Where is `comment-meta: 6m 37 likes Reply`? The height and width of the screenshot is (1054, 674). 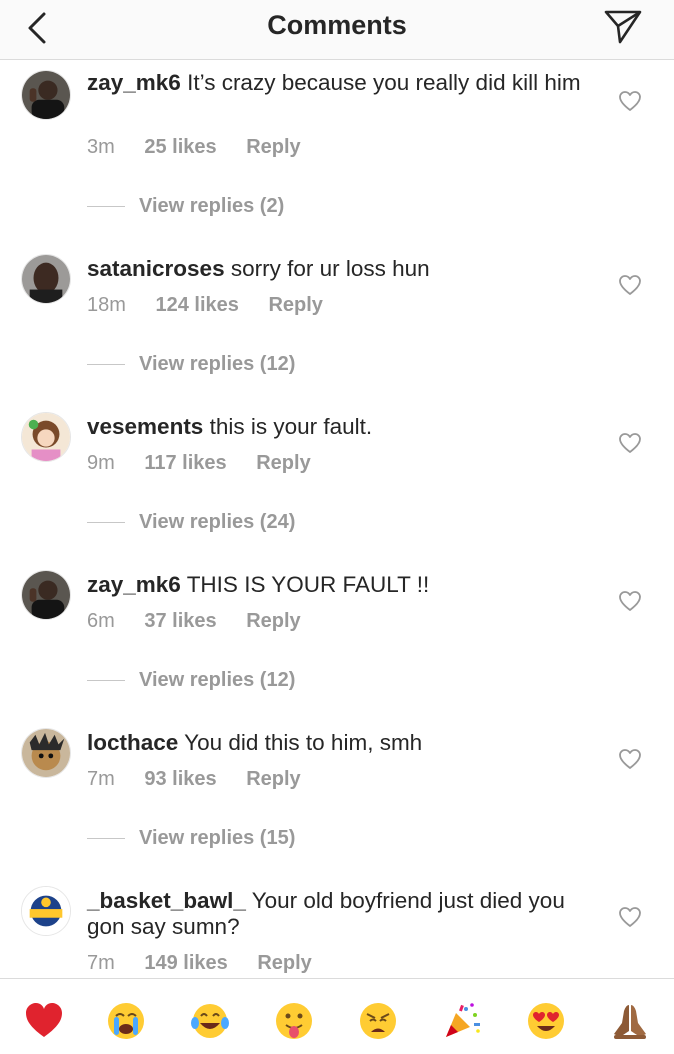
comment-meta: 6m 37 likes Reply is located at coordinates (206, 621).